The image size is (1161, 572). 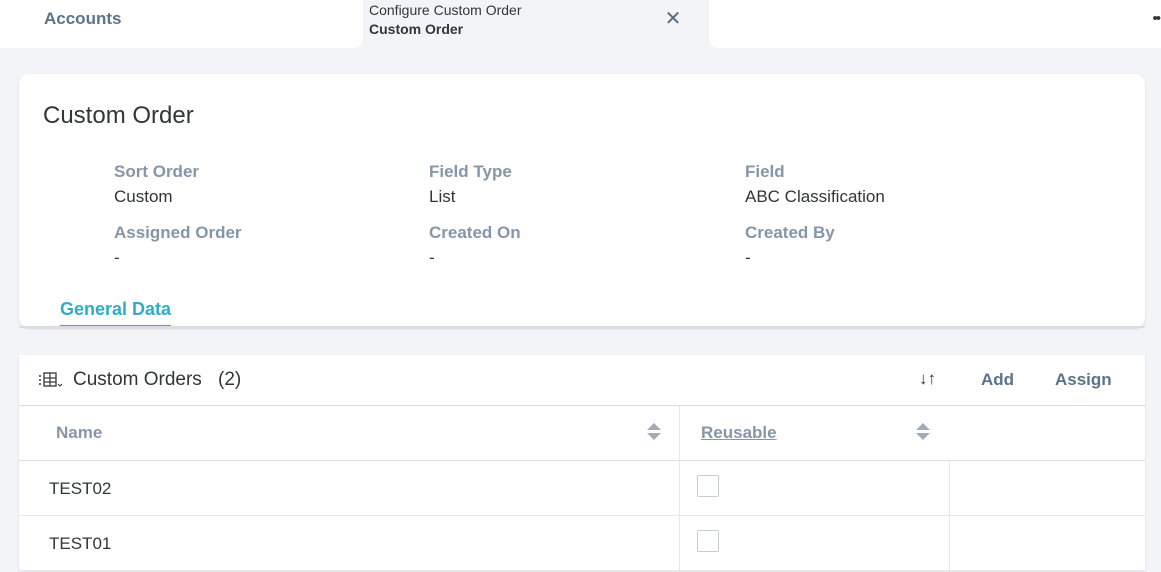 I want to click on table-row: TEST02, so click(x=582, y=488).